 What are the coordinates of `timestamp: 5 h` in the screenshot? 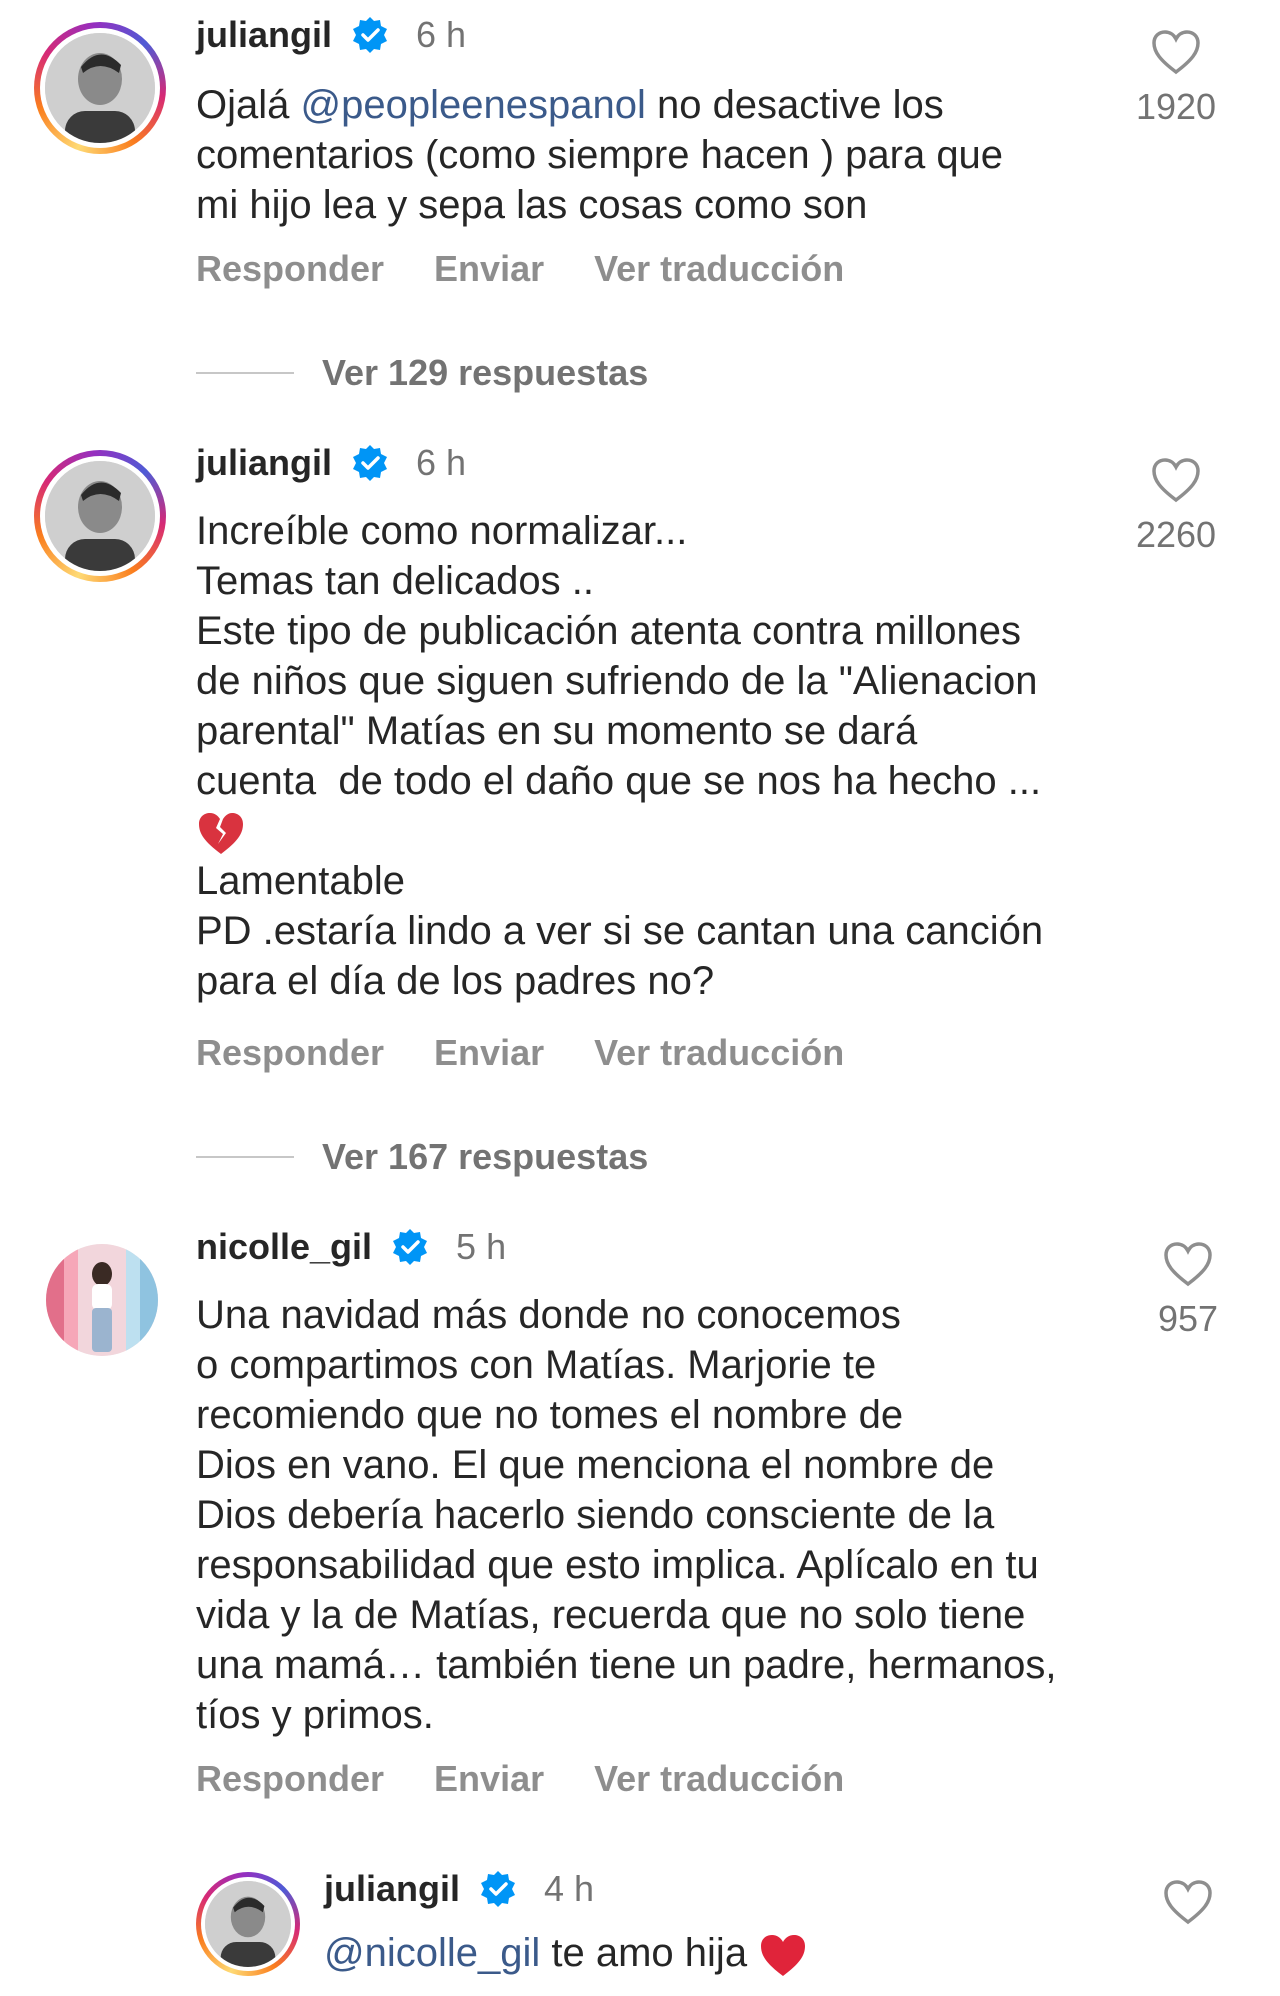 It's located at (481, 1246).